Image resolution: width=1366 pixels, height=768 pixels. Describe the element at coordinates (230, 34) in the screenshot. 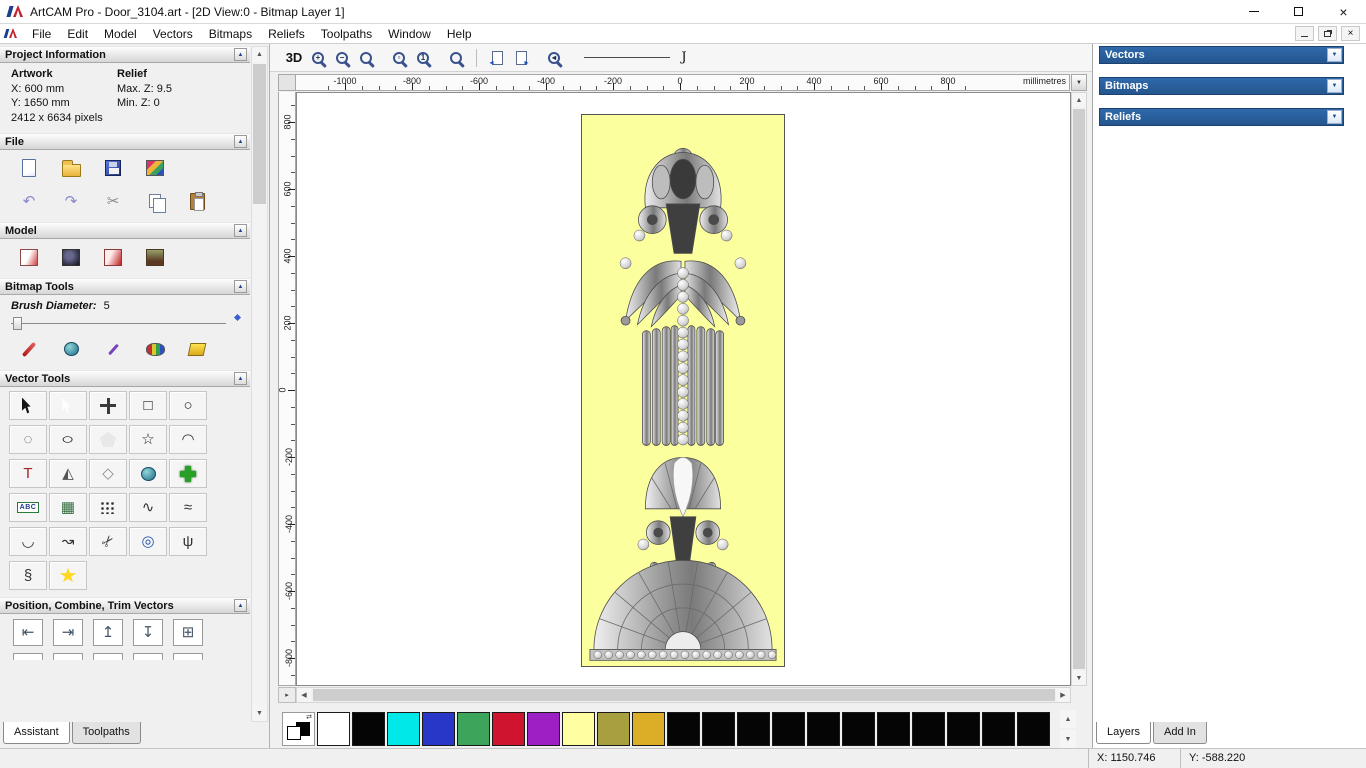

I see `menu-bitmaps: Bitmaps` at that location.